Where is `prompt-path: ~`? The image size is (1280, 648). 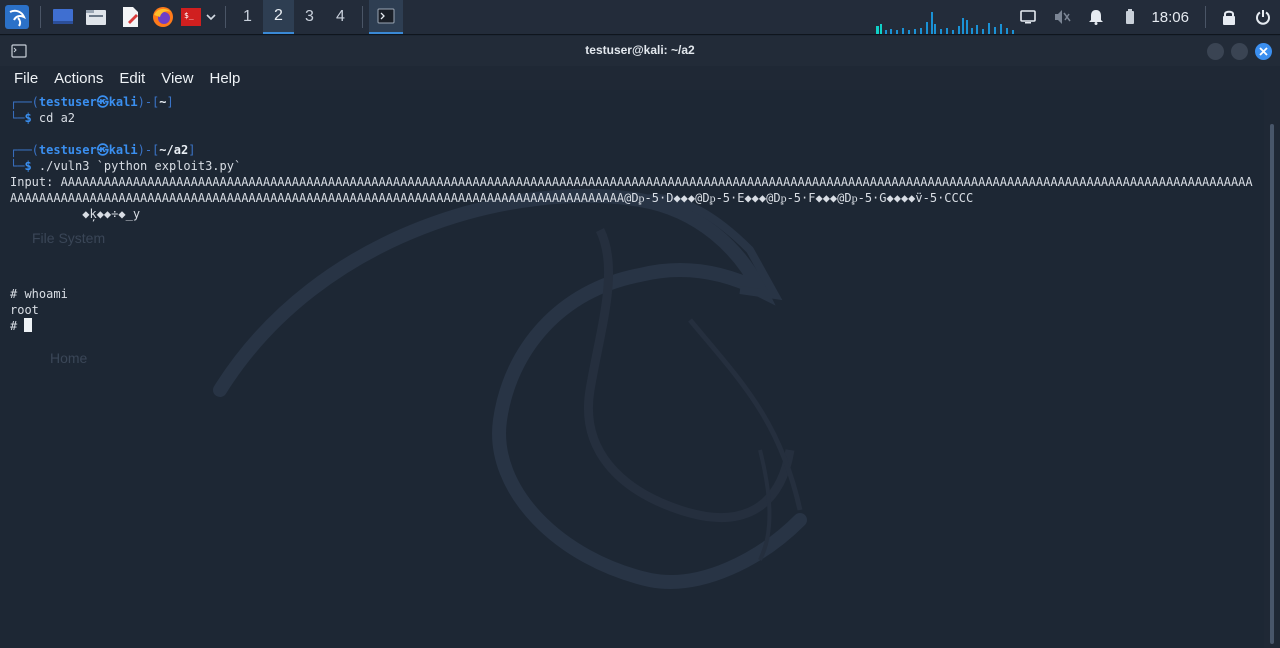 prompt-path: ~ is located at coordinates (163, 102).